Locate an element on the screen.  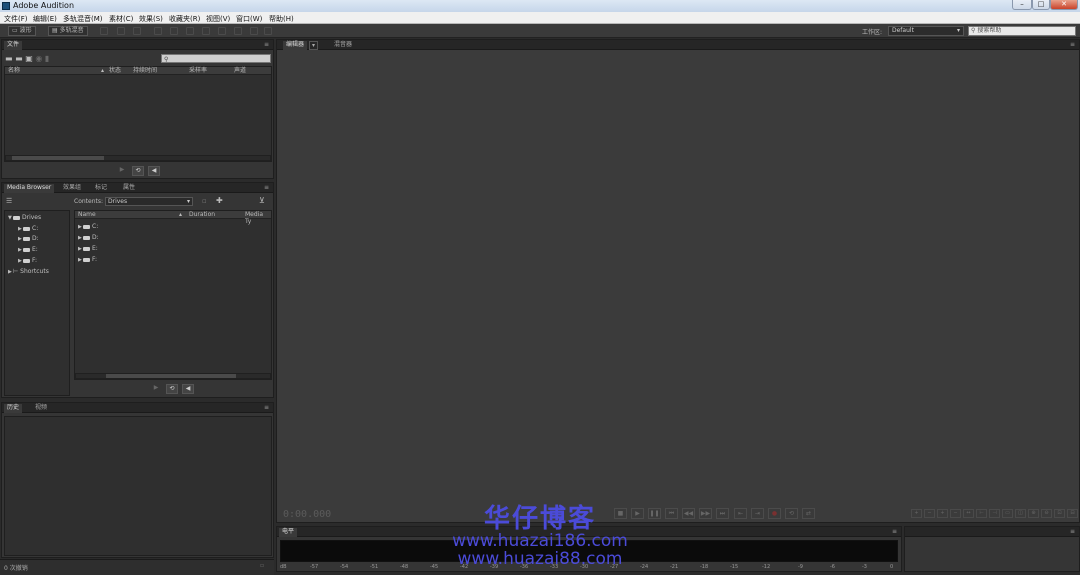
zoom-tool-icon: ⊡ is located at coordinates (1059, 513).